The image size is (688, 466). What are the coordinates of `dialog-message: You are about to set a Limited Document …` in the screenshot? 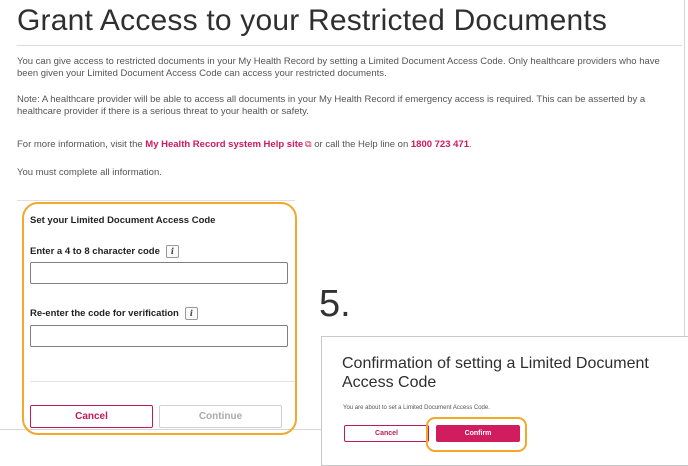 It's located at (416, 408).